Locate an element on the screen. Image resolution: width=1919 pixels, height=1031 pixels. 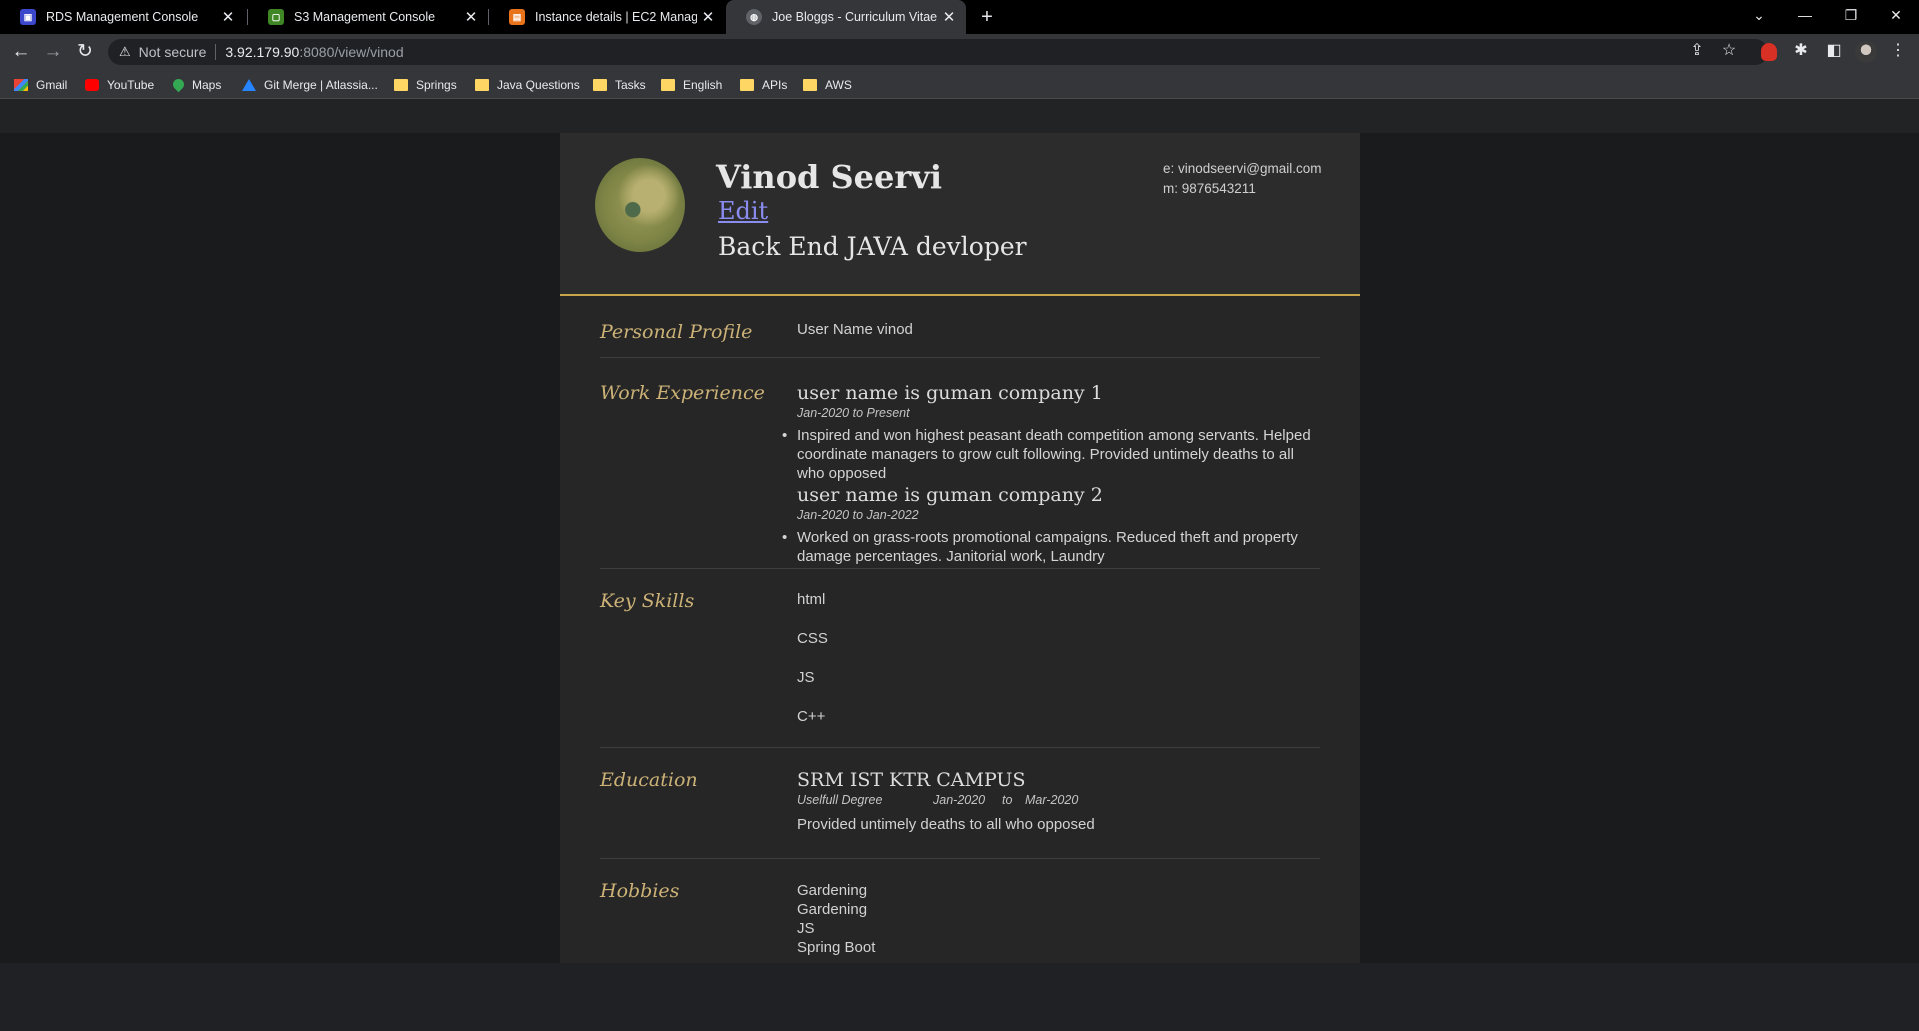
section-key-skills: Key Skills html CSS JS C++ is located at coordinates (960, 658).